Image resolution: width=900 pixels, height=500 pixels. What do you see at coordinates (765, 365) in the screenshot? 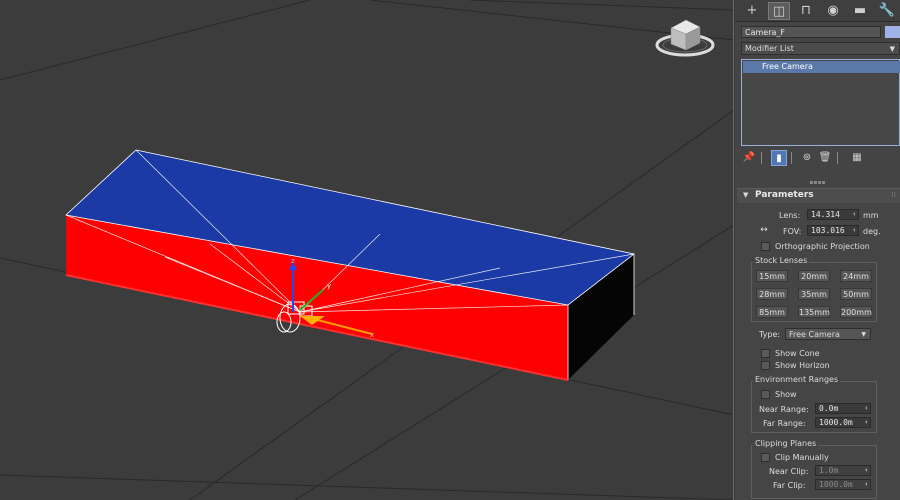
I see `show-horizon-checkbox` at bounding box center [765, 365].